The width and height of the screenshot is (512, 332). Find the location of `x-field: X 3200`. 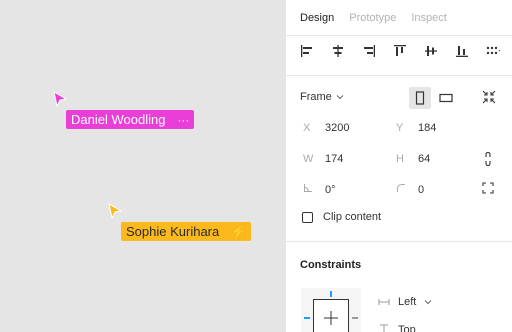

x-field: X 3200 is located at coordinates (326, 128).